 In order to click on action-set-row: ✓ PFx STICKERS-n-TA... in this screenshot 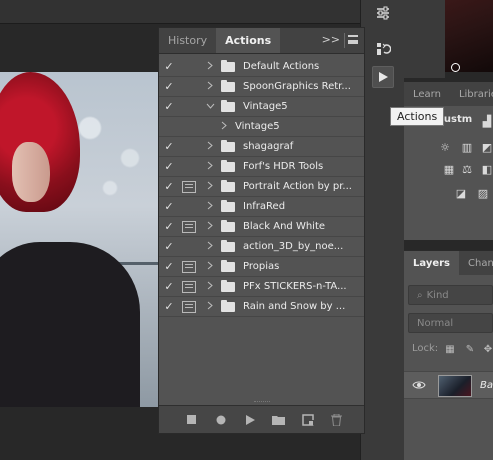, I will do `click(261, 287)`.